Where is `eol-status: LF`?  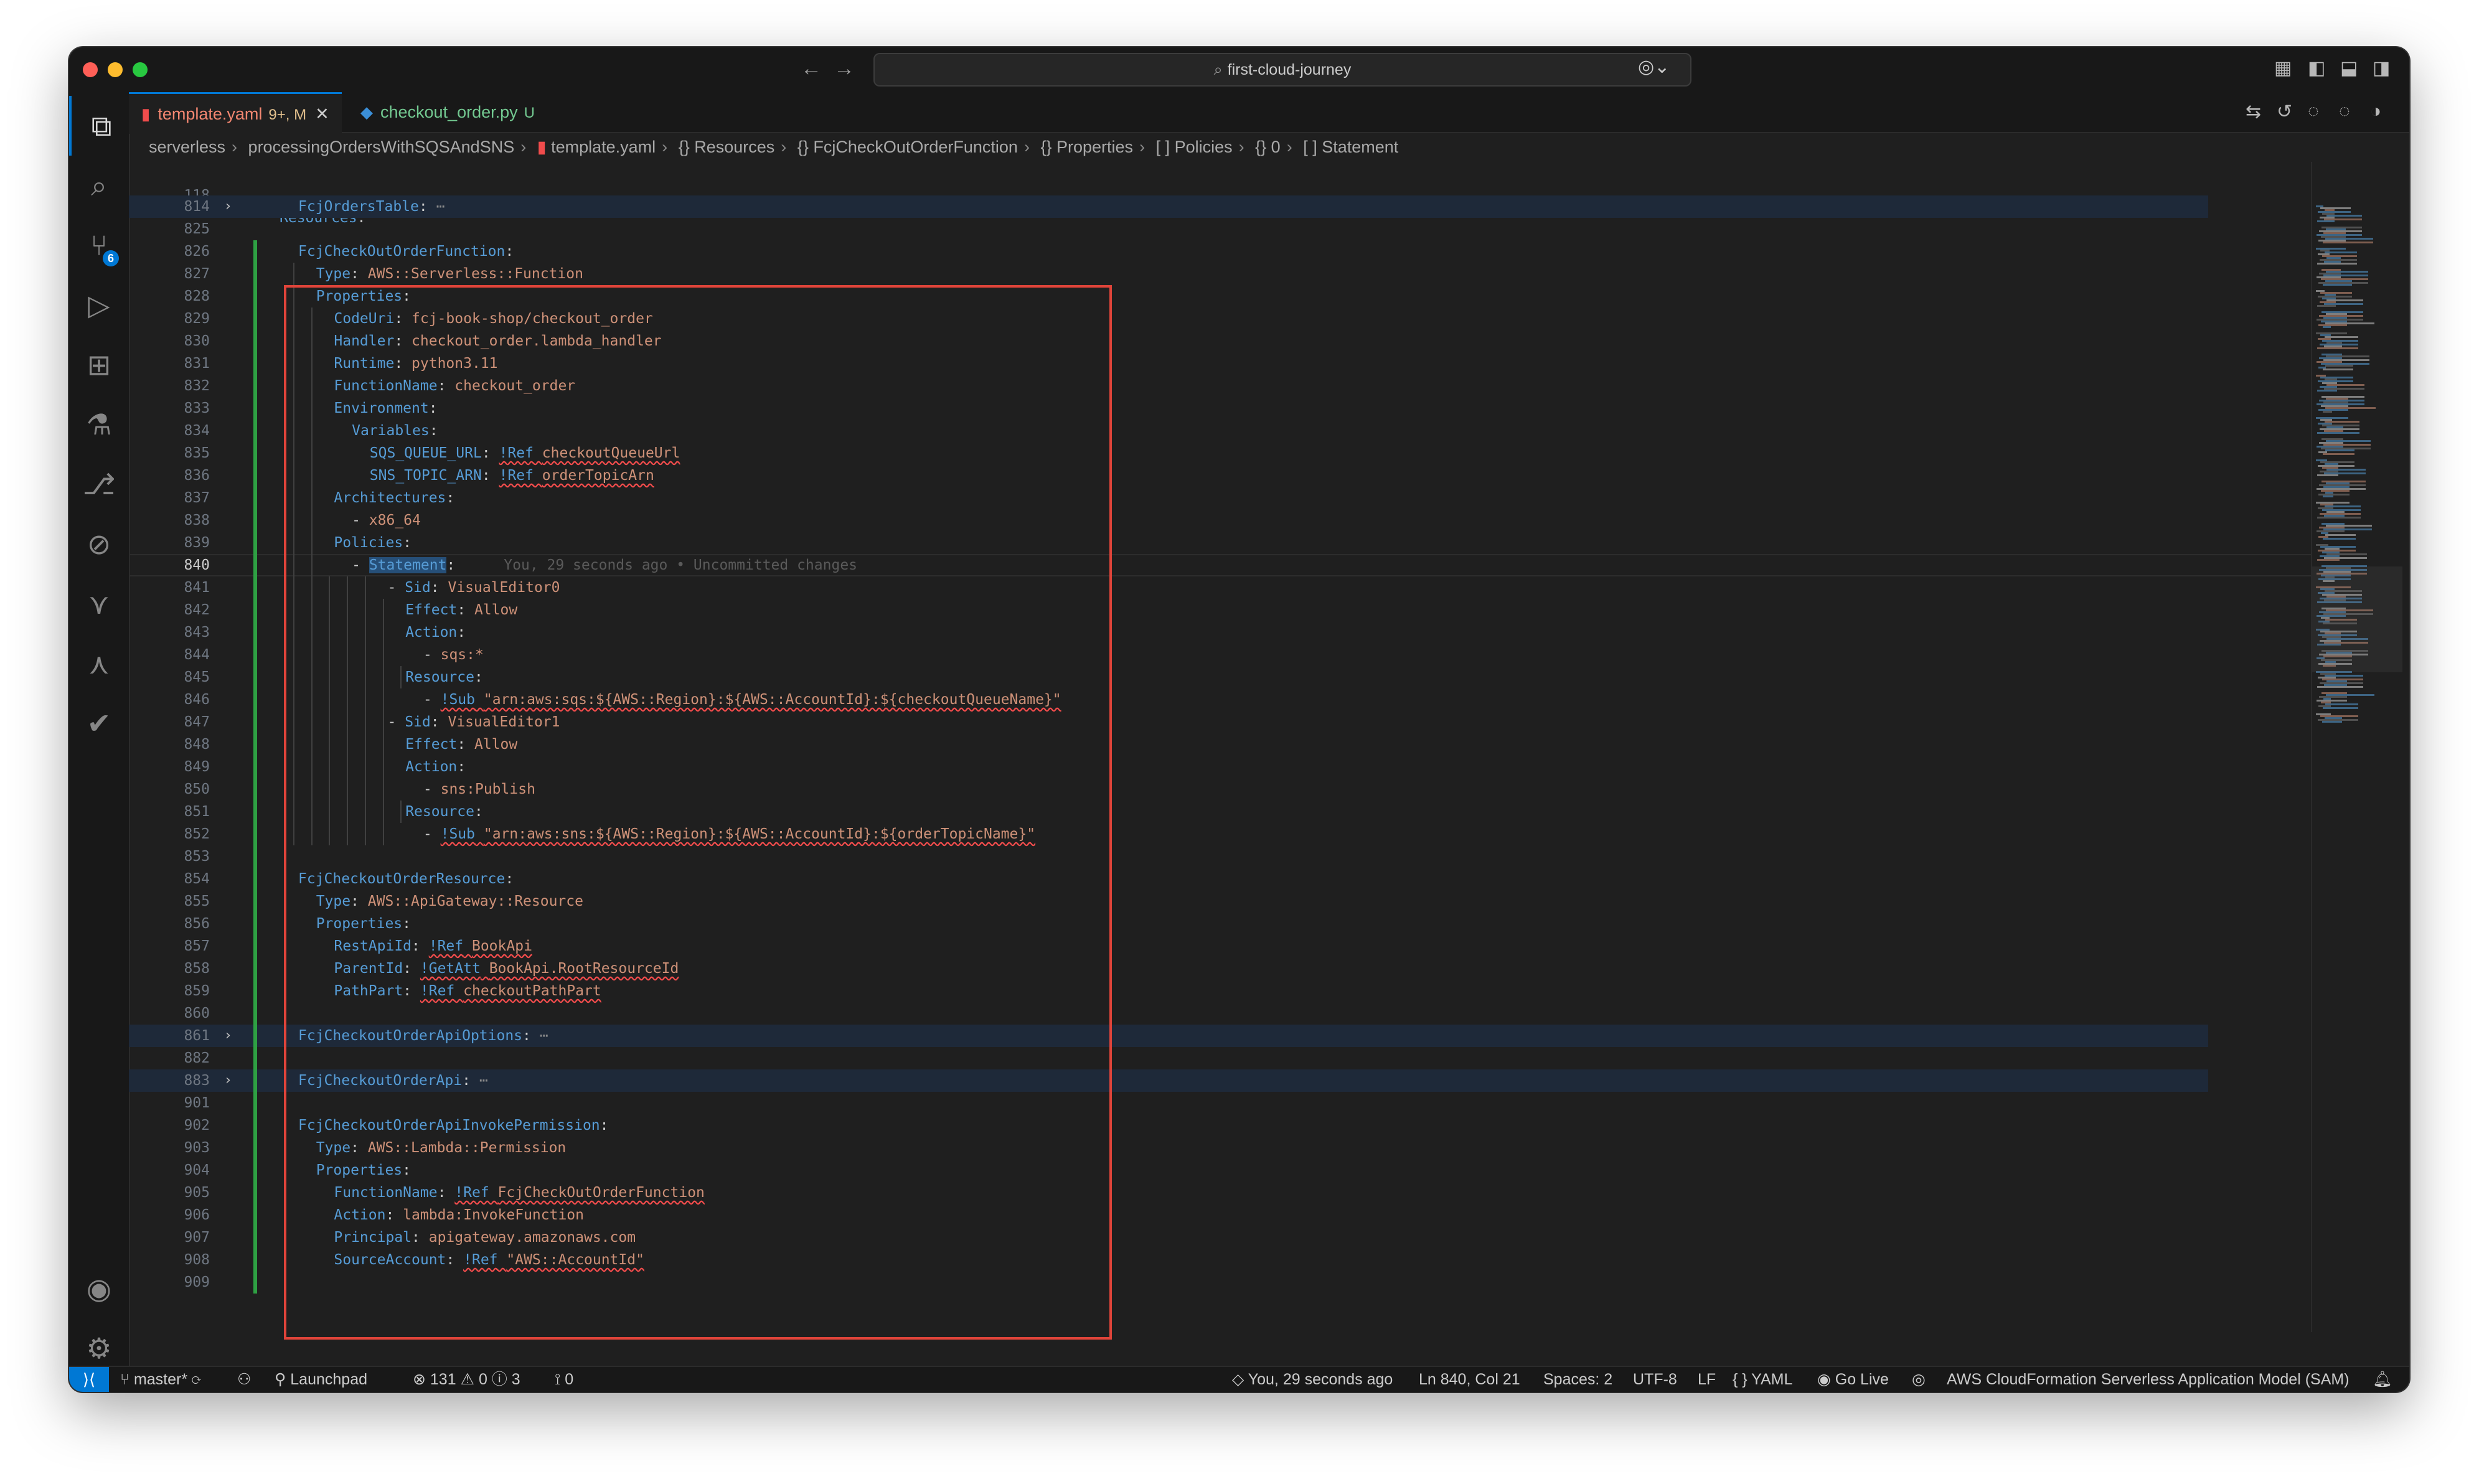 eol-status: LF is located at coordinates (1707, 1379).